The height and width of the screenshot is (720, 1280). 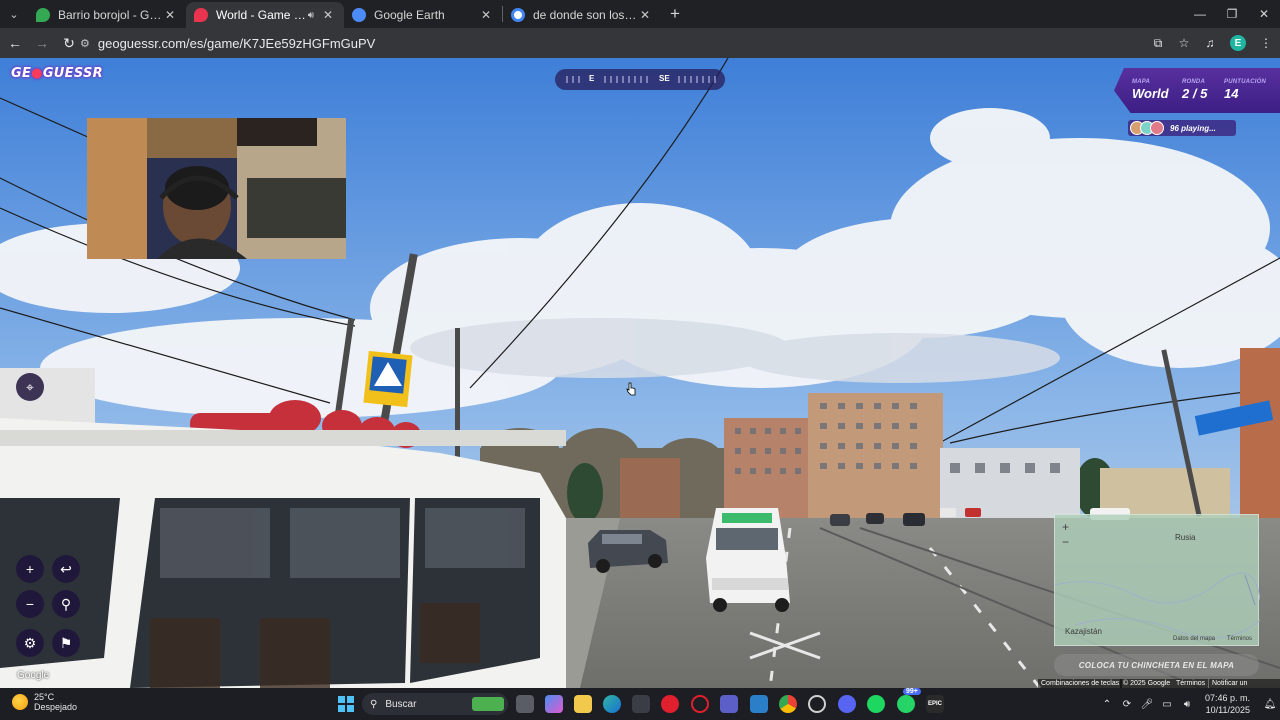 I want to click on weather-widget: 25°C Despejado, so click(x=44, y=702).